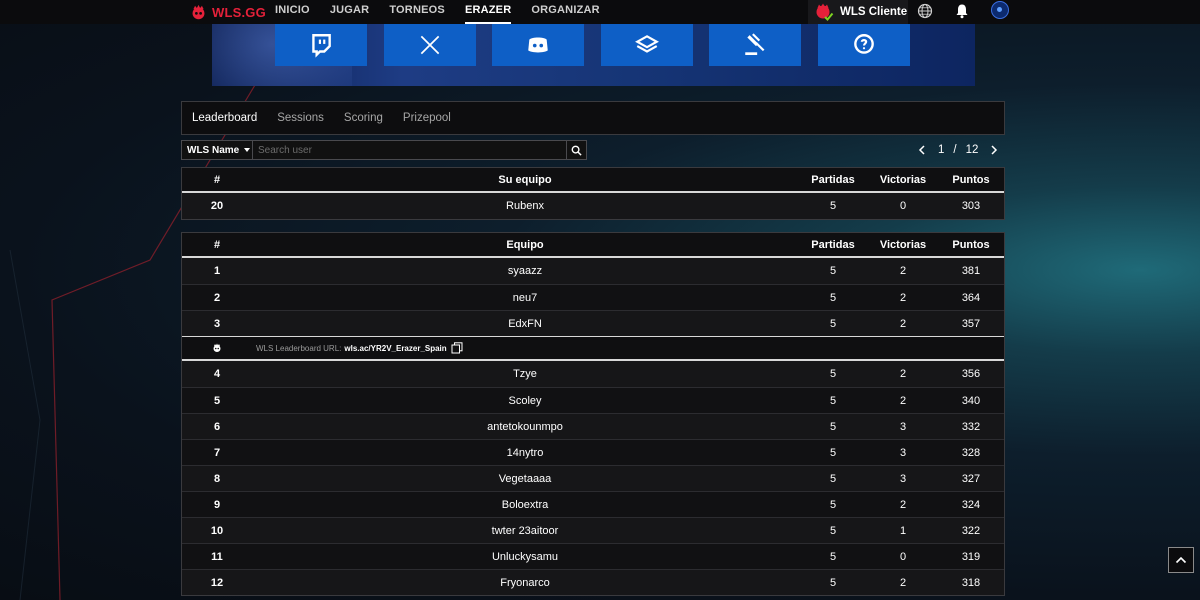 Image resolution: width=1200 pixels, height=600 pixels. I want to click on search-button, so click(577, 150).